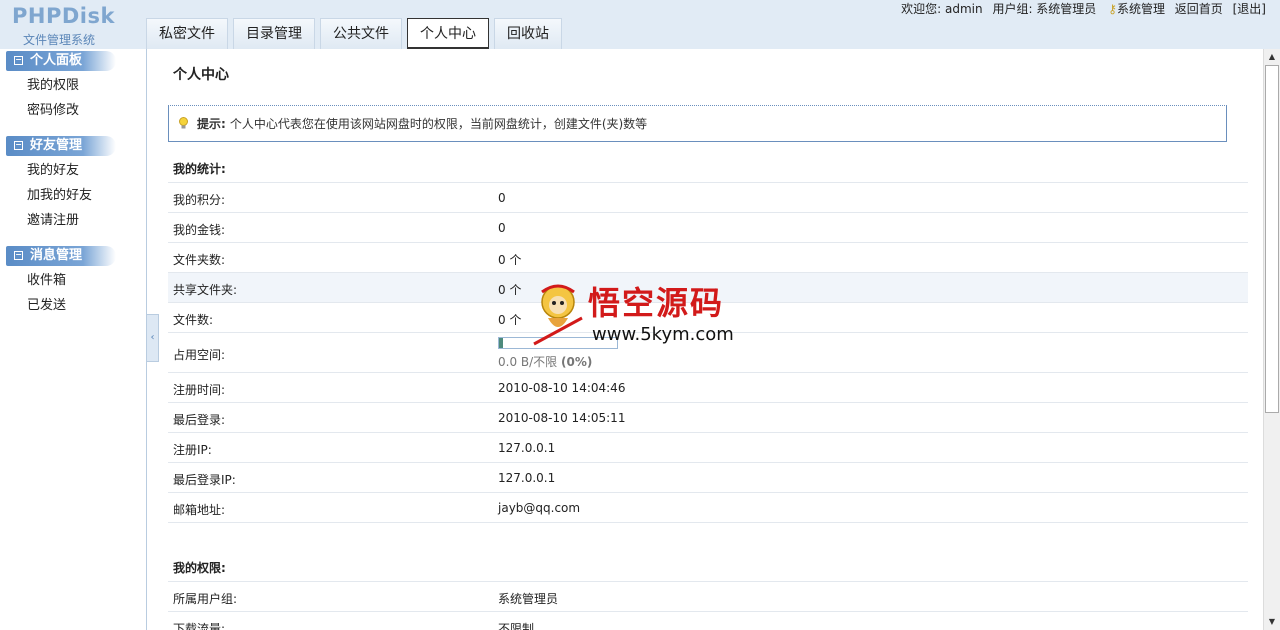 Image resolution: width=1280 pixels, height=630 pixels. I want to click on stat-label: 我的金钱:, so click(199, 230).